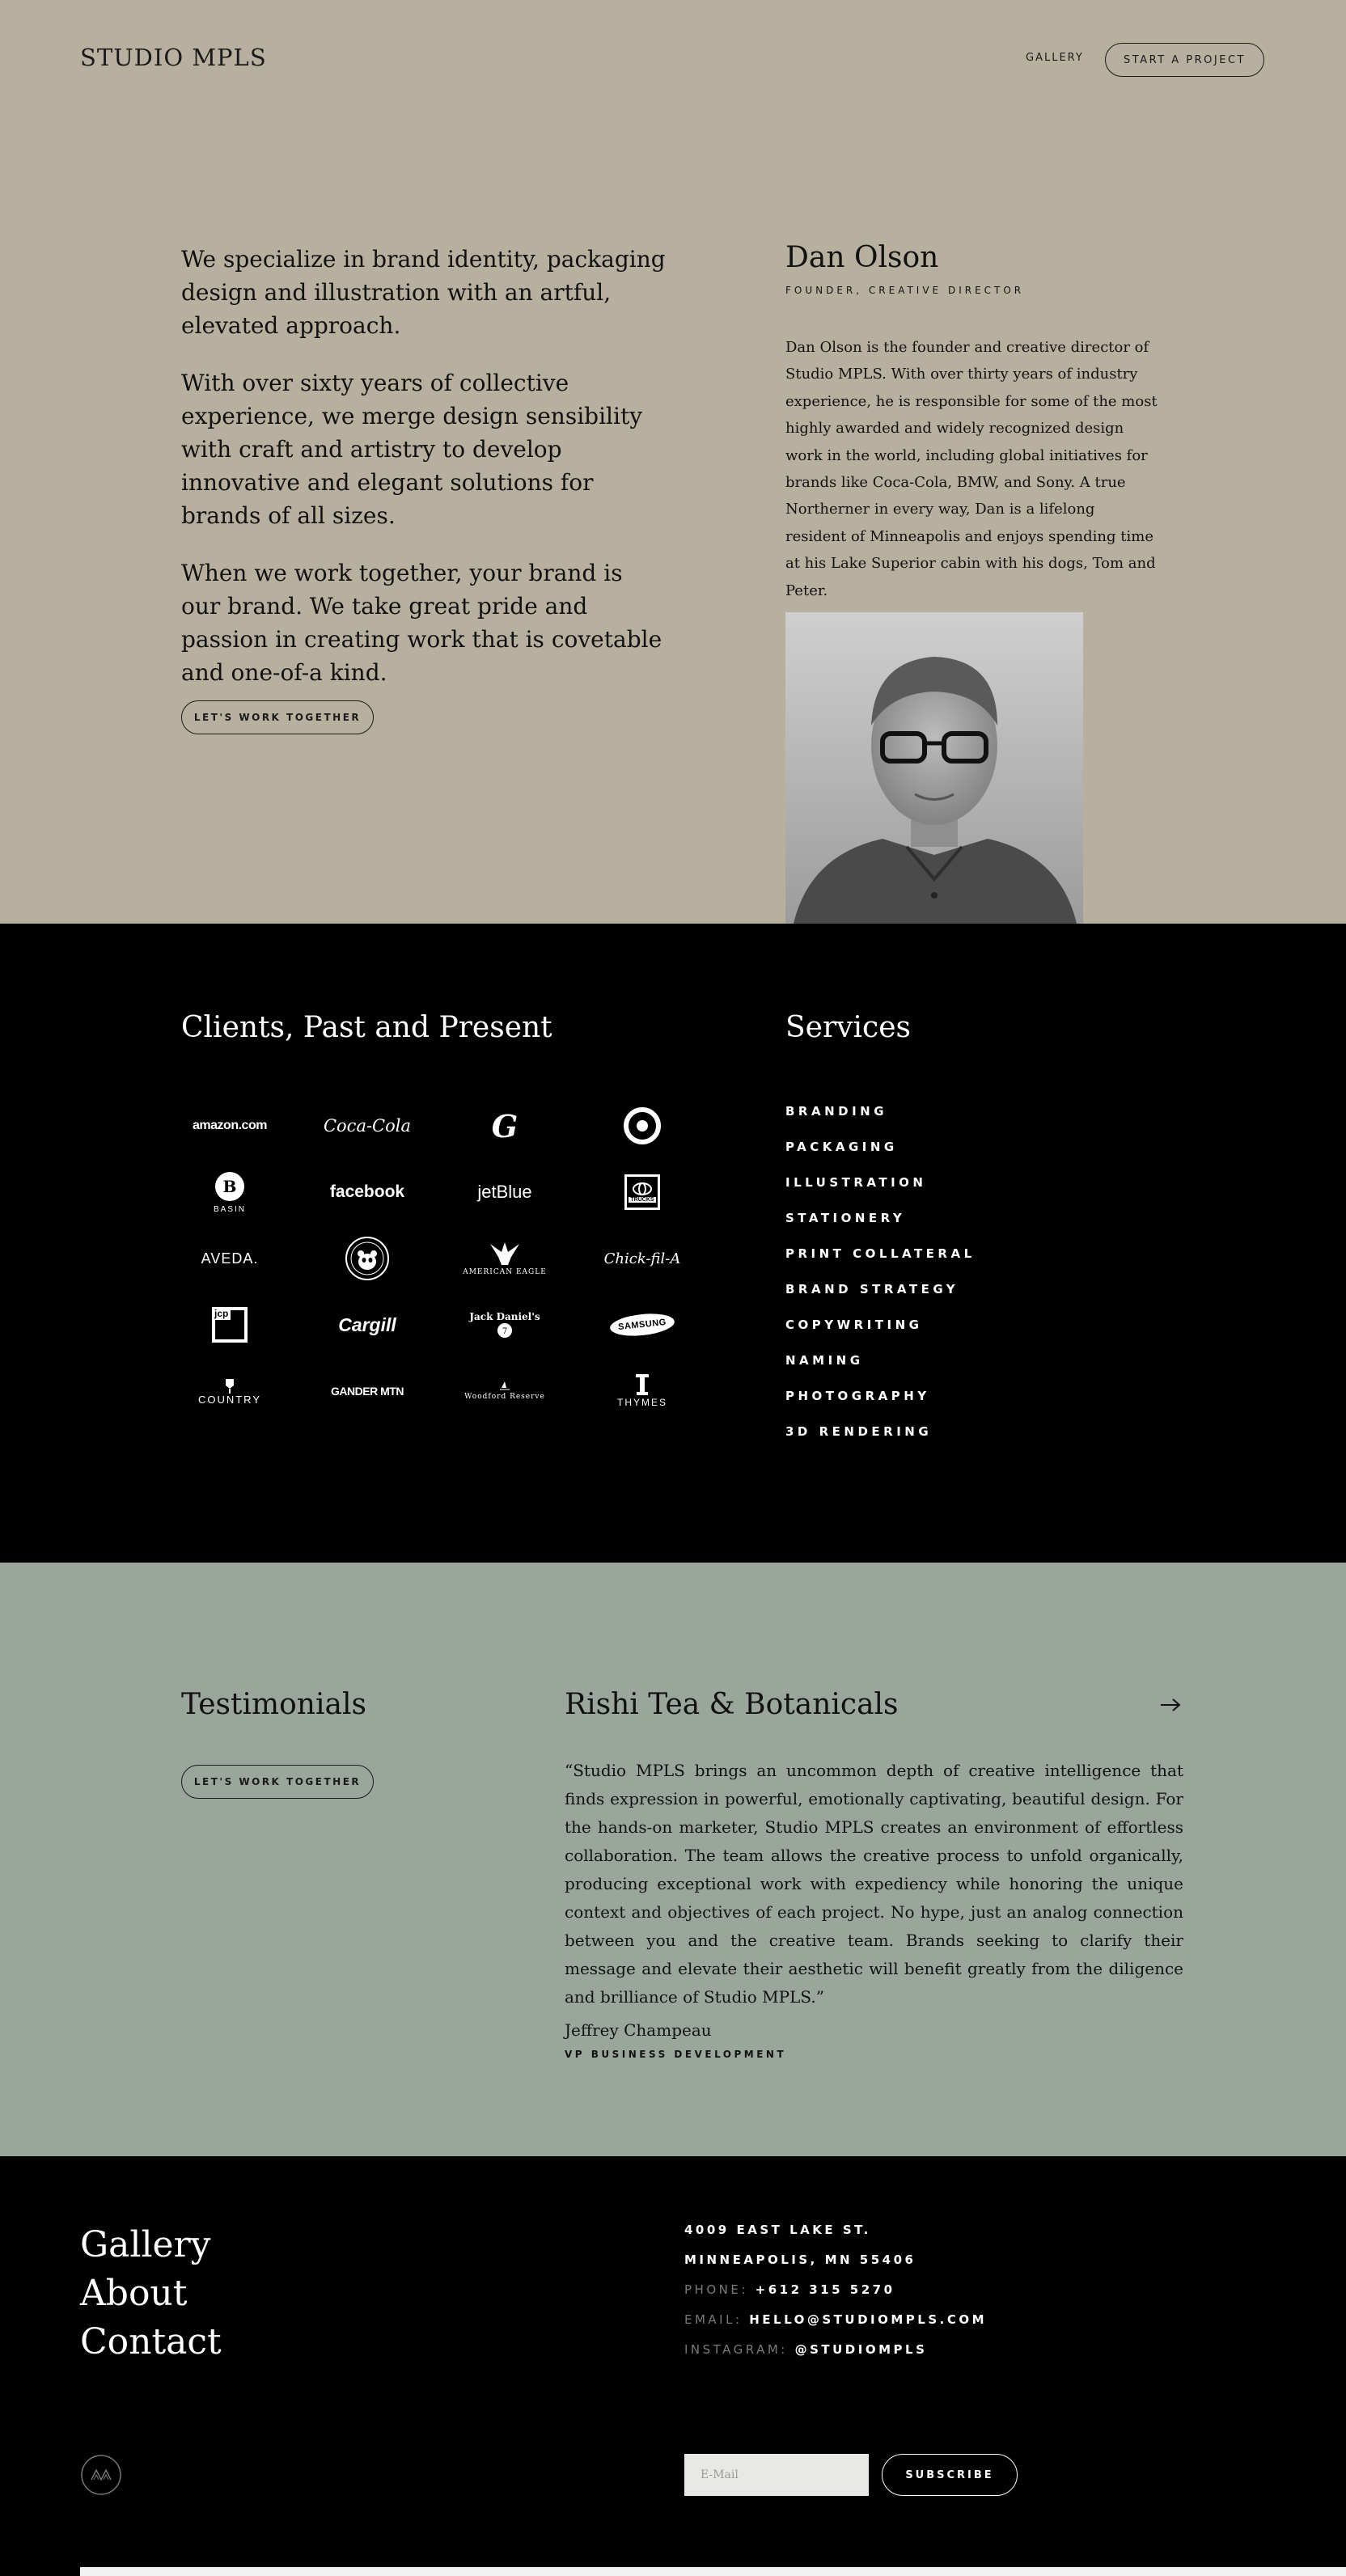 This screenshot has width=1346, height=2576. What do you see at coordinates (861, 2349) in the screenshot?
I see `instagram-handle: @STUDIOMPLS` at bounding box center [861, 2349].